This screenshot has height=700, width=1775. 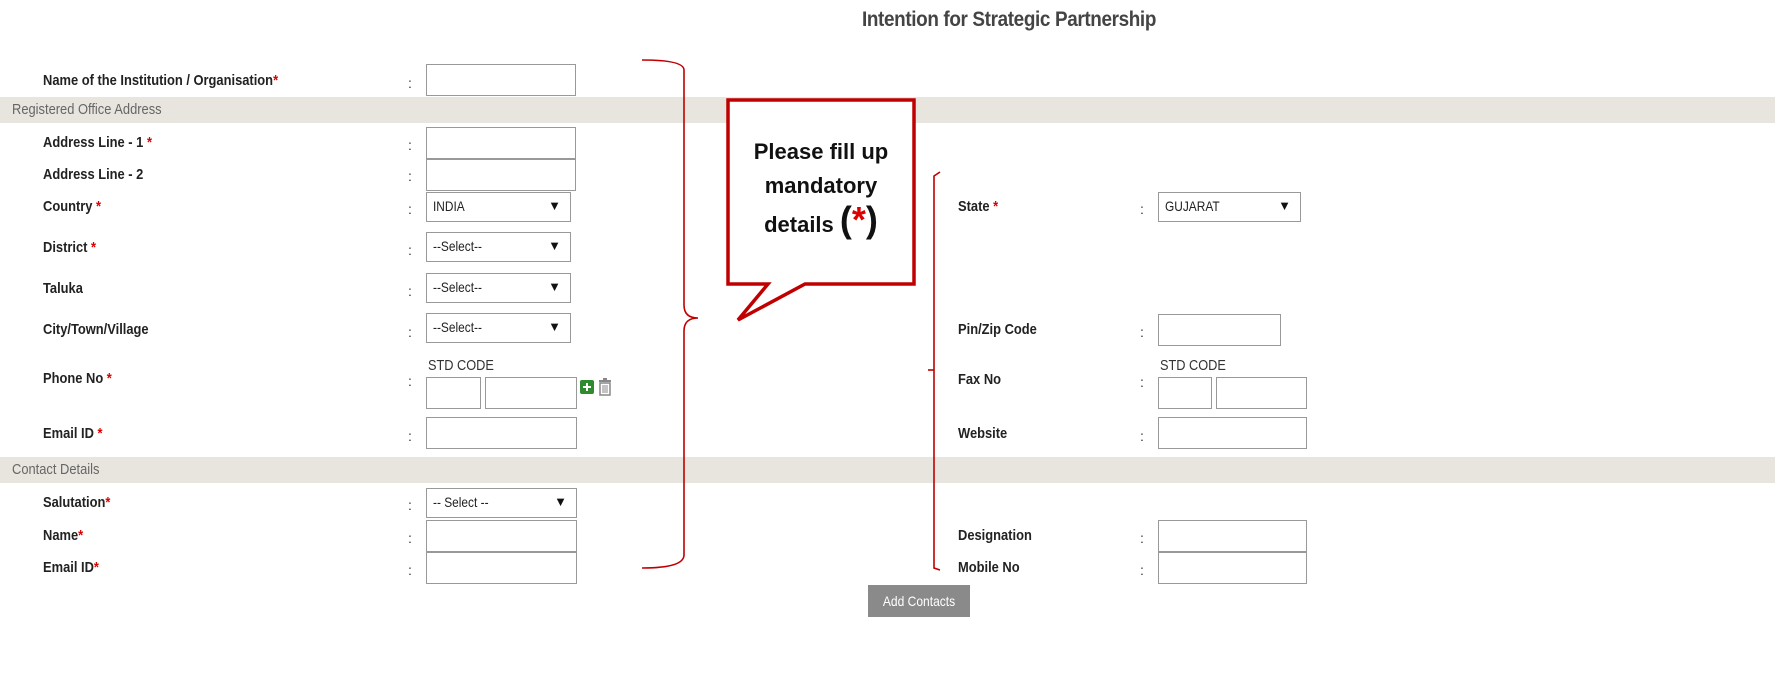 I want to click on right-brace, so click(x=937, y=371).